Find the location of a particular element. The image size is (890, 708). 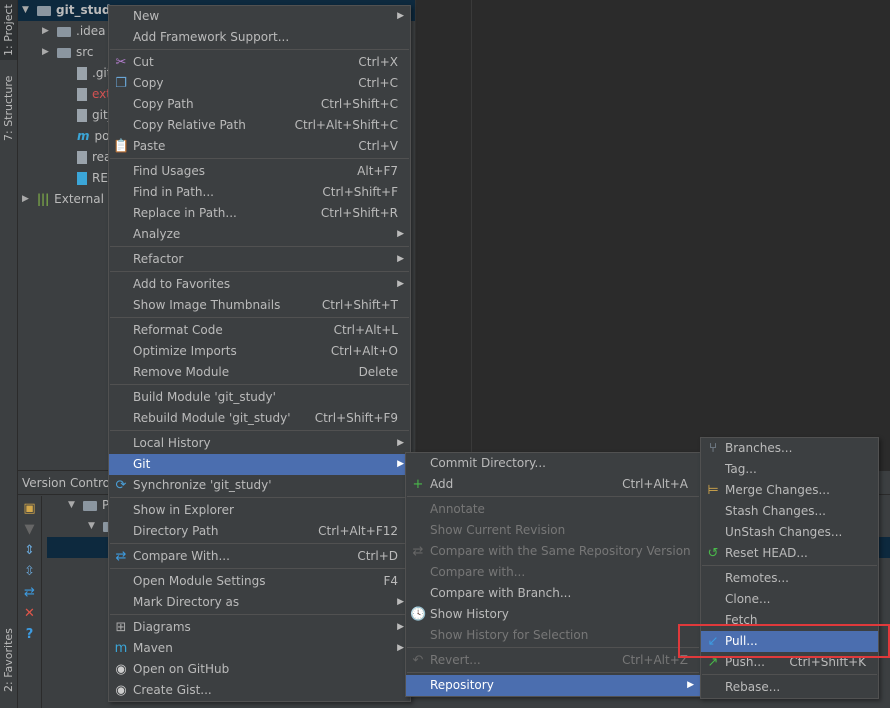

menu-item-show-history: 🕓 Show History is located at coordinates (553, 614).